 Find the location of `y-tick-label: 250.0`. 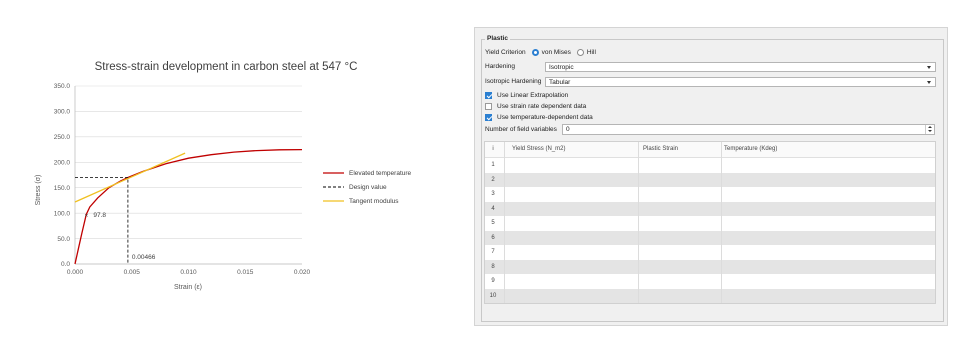

y-tick-label: 250.0 is located at coordinates (62, 137).